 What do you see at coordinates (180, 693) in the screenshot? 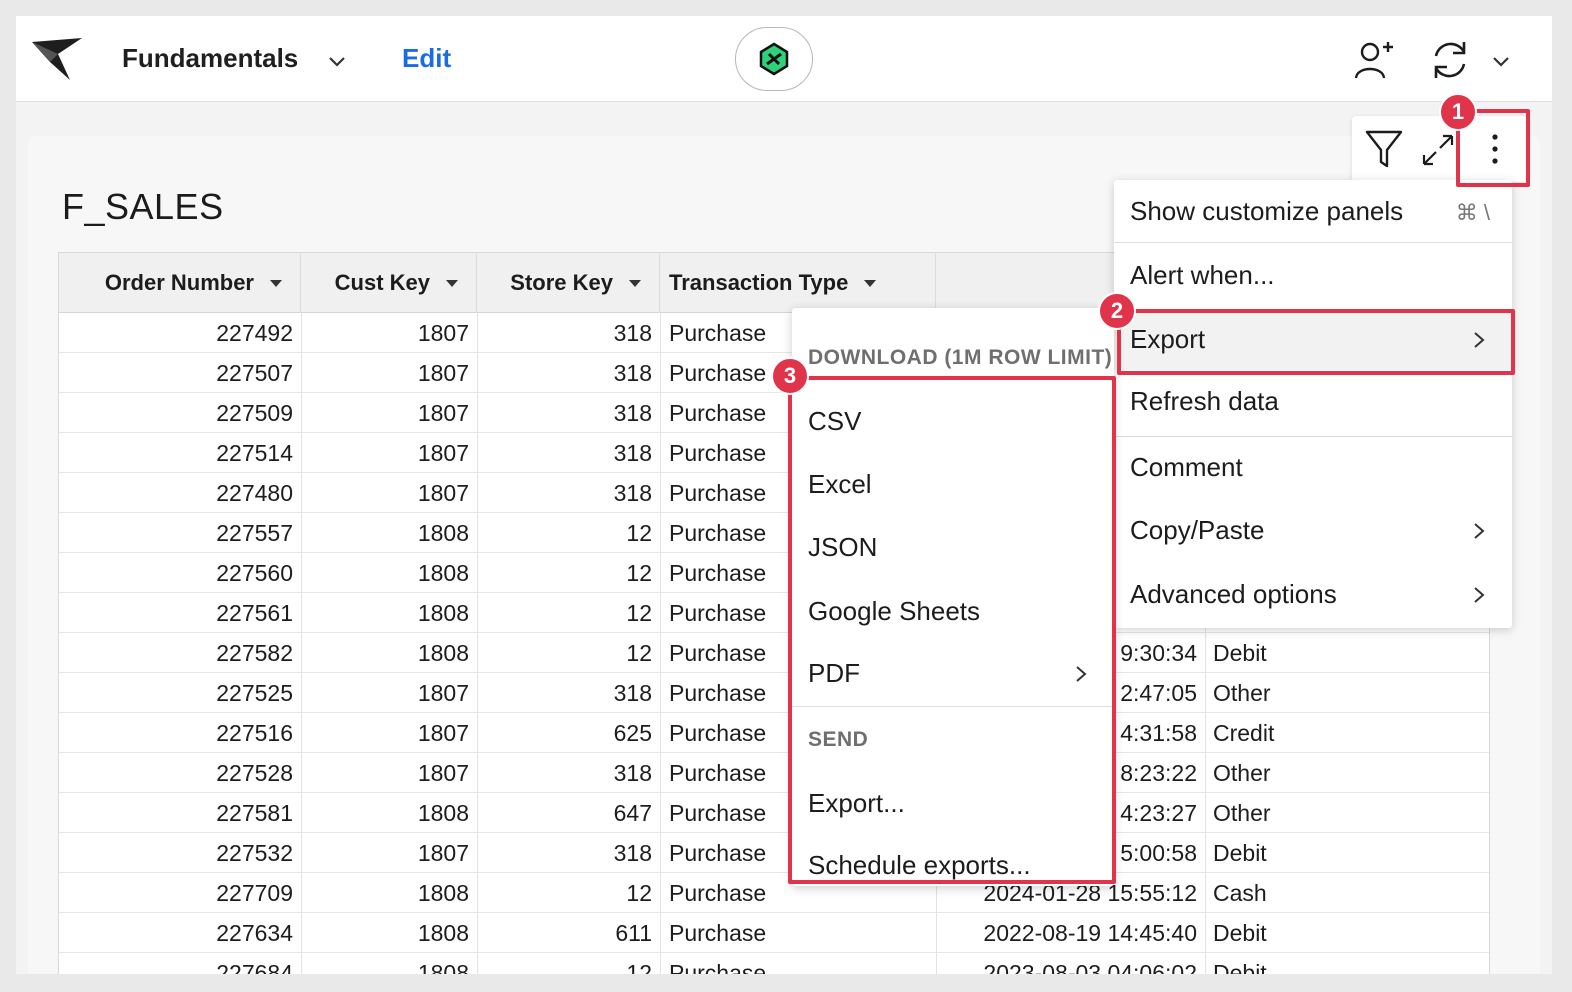
I see `table-cell-order: 227525` at bounding box center [180, 693].